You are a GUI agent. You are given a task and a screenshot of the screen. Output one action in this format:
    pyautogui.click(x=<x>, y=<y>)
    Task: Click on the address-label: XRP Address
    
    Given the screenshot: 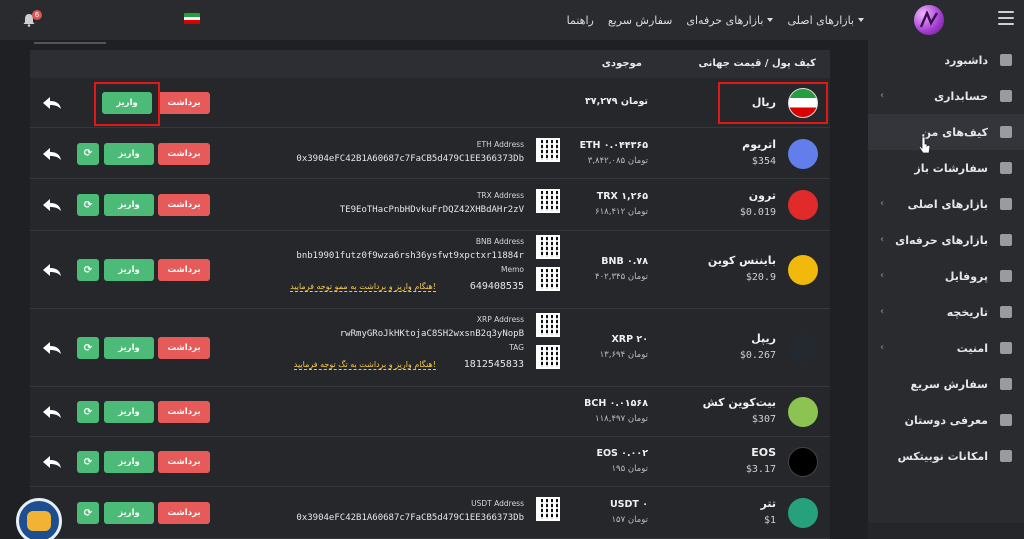 What is the action you would take?
    pyautogui.click(x=500, y=319)
    